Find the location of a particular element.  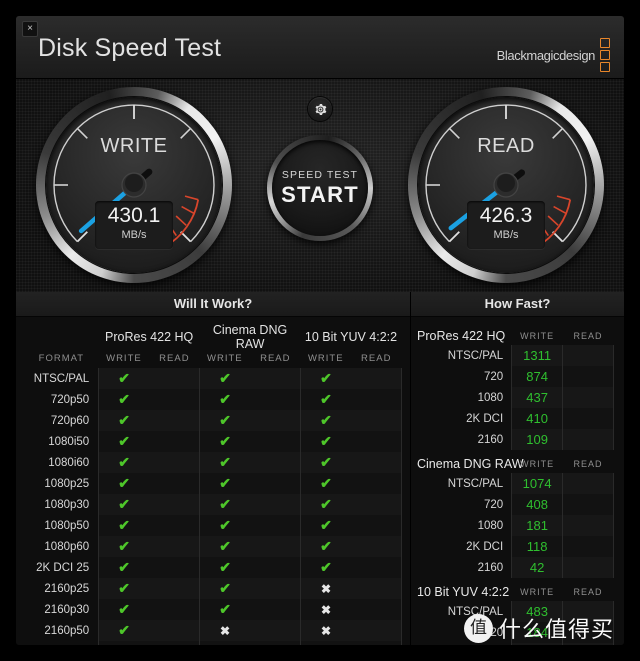

table-row: 1080i50 ✔ ✔ ✔ is located at coordinates (213, 441).